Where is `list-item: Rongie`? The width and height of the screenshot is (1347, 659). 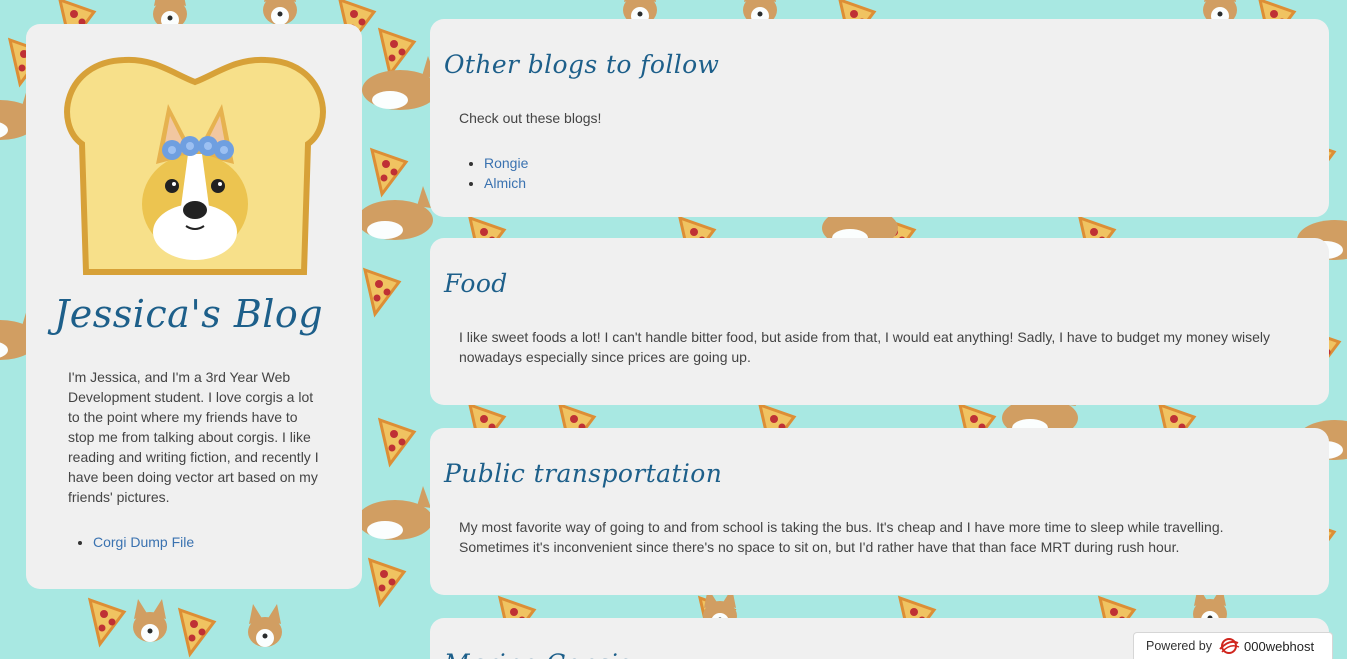
list-item: Rongie is located at coordinates (506, 163).